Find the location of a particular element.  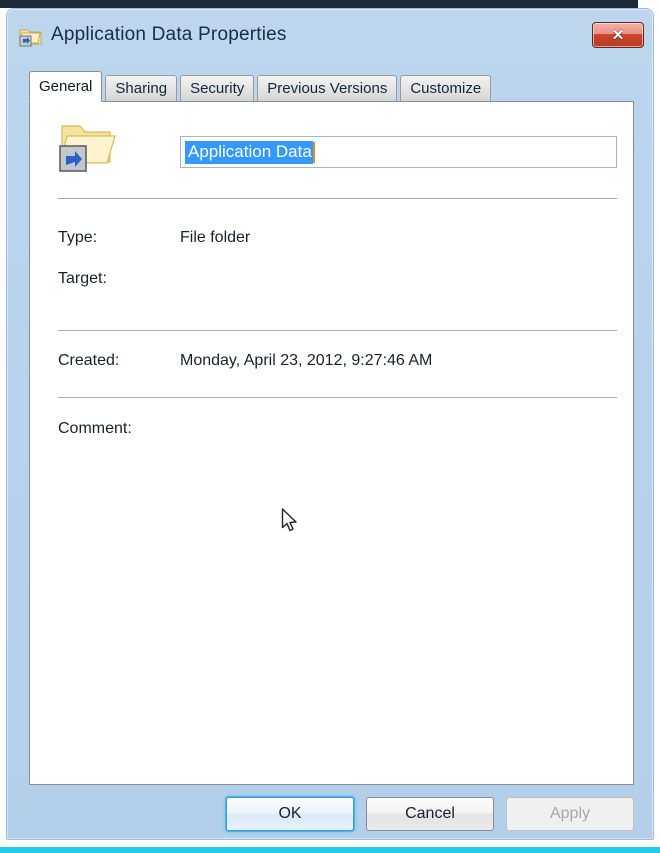

ok-button: OK is located at coordinates (290, 814).